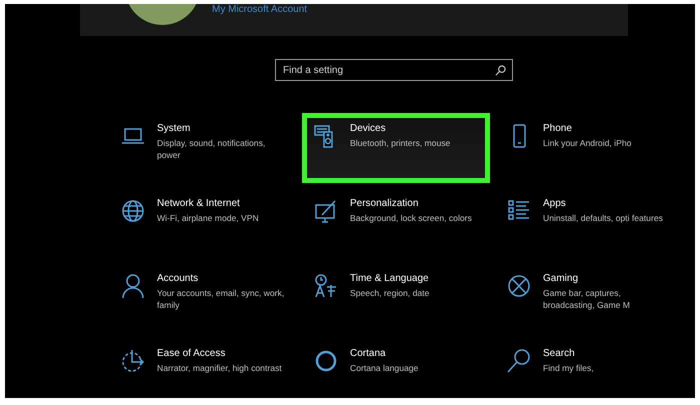 The image size is (700, 405). What do you see at coordinates (568, 368) in the screenshot?
I see `category-description: Find my files,` at bounding box center [568, 368].